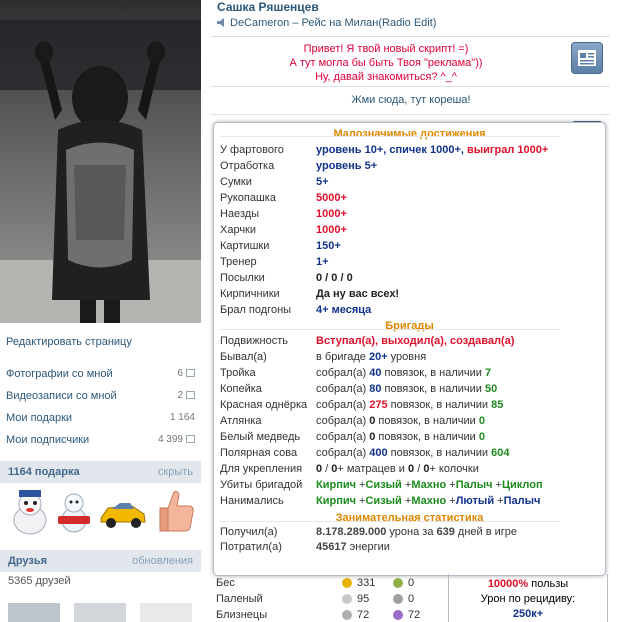 The height and width of the screenshot is (622, 632). Describe the element at coordinates (247, 166) in the screenshot. I see `row-label: Отработка` at that location.